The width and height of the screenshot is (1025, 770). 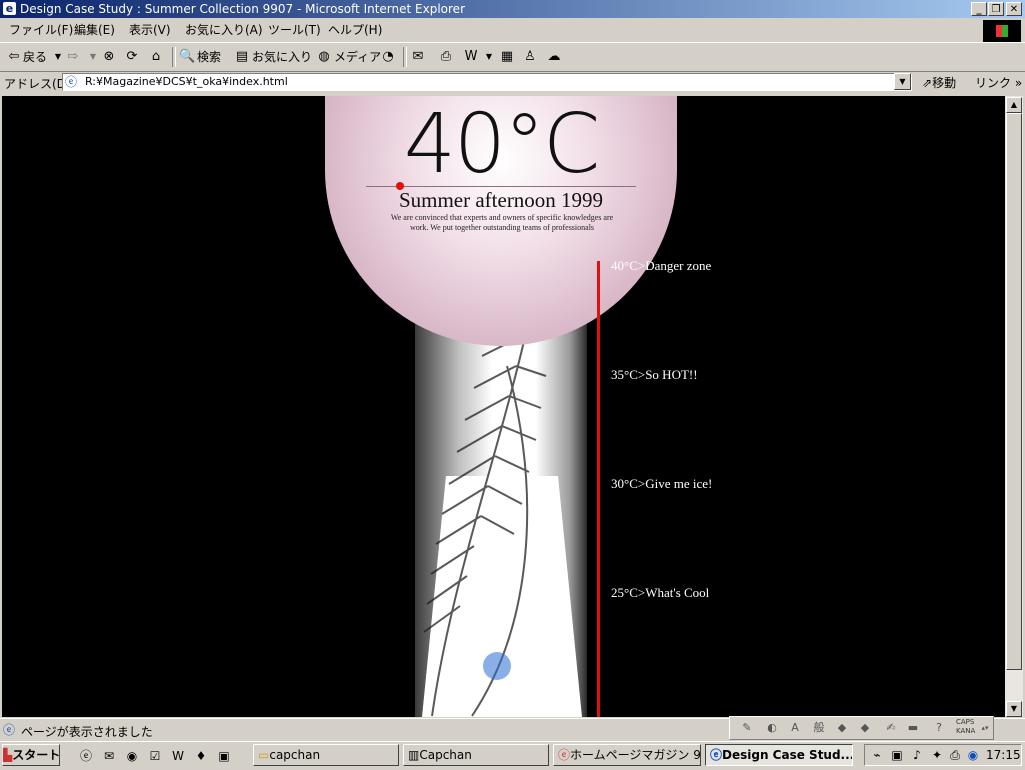 I want to click on menu-edit: 編集(E), so click(x=94, y=30).